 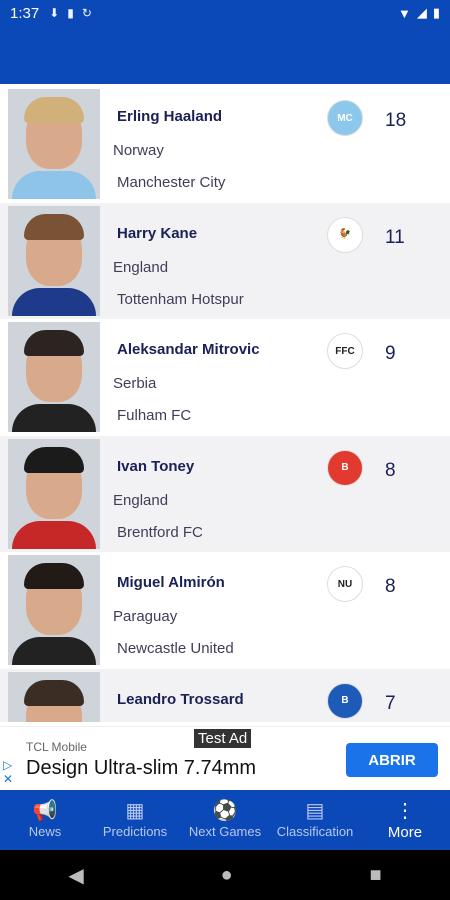 I want to click on ad-advertiser: TCL Mobile, so click(x=56, y=747).